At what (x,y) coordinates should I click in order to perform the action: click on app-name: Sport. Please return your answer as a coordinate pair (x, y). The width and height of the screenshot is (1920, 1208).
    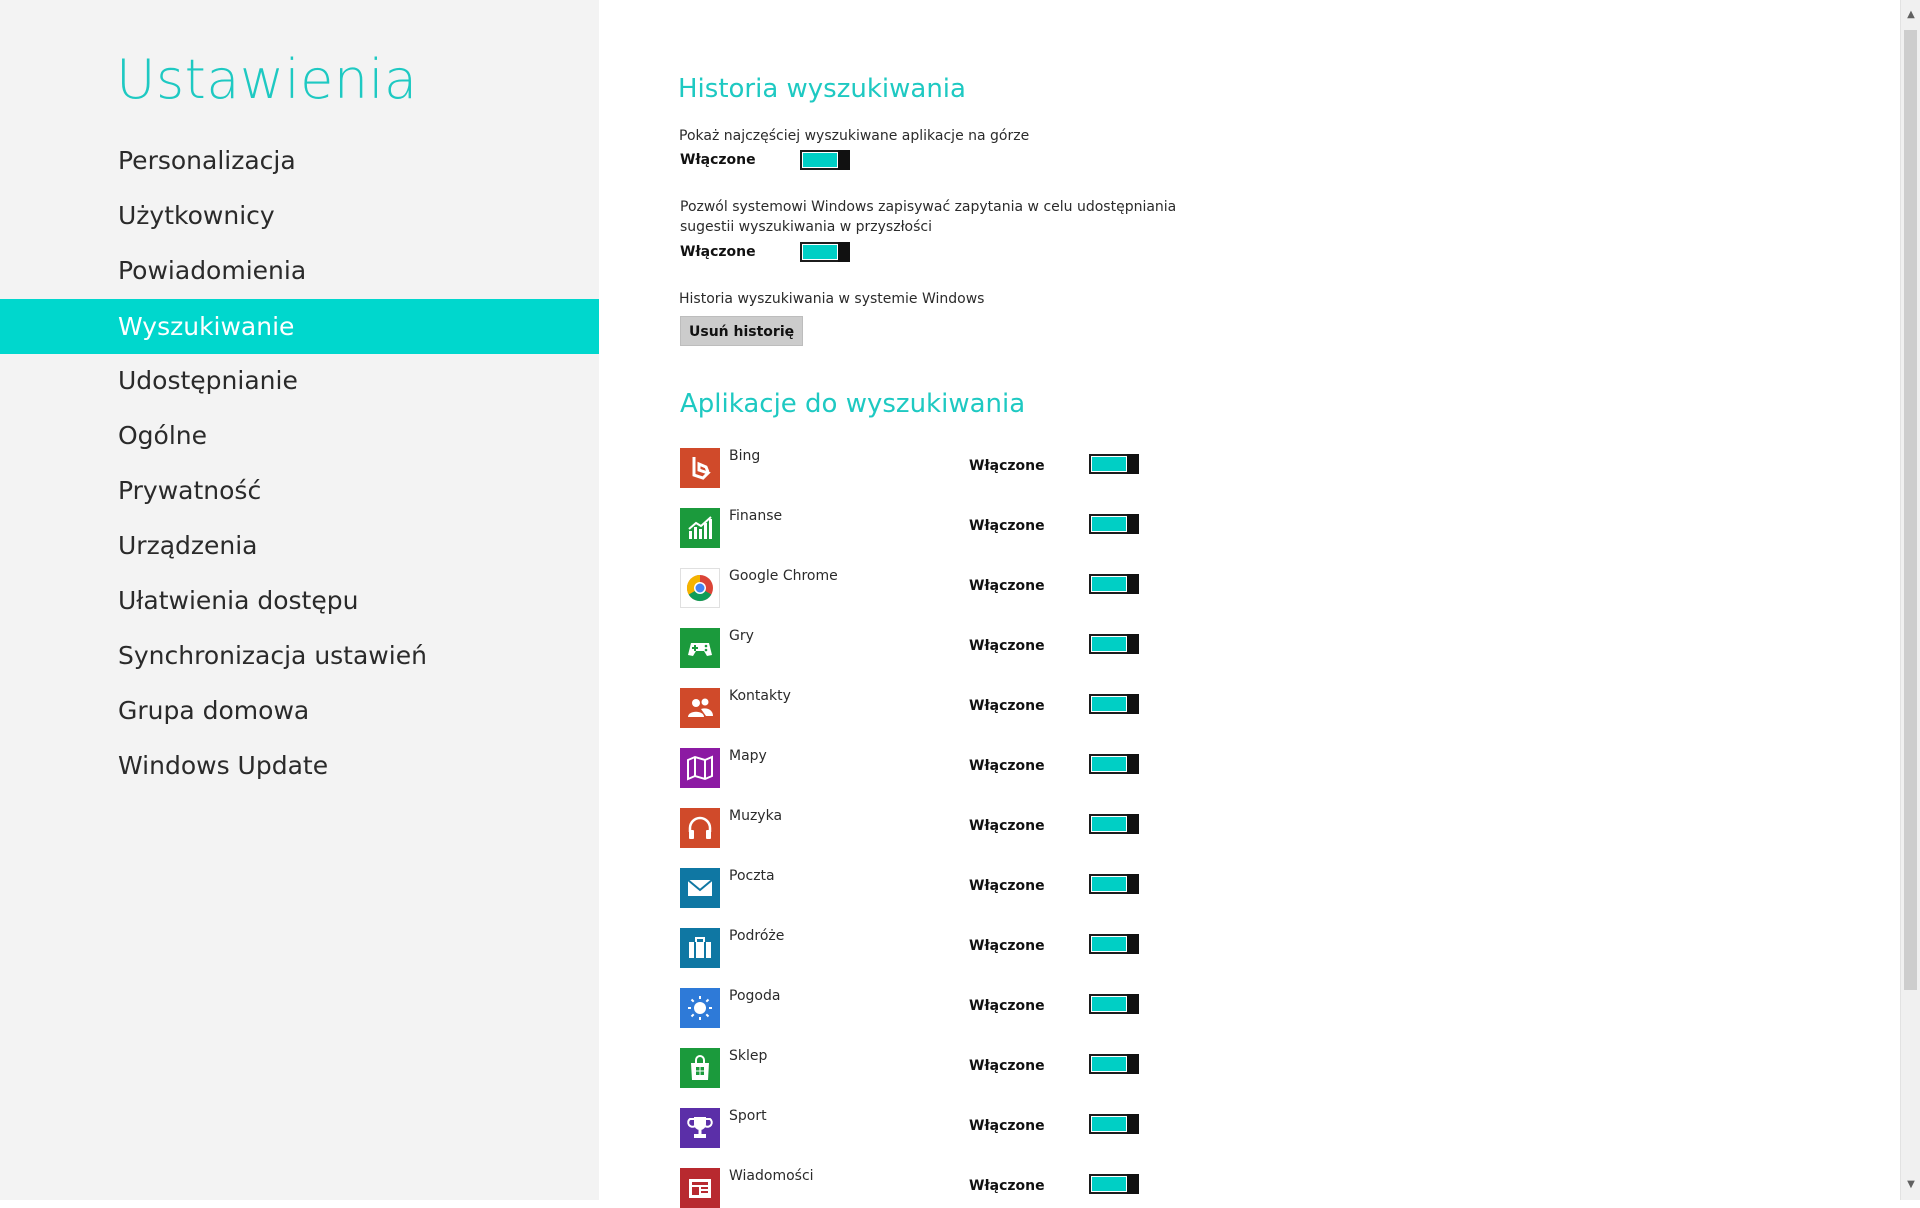
    Looking at the image, I should click on (748, 1116).